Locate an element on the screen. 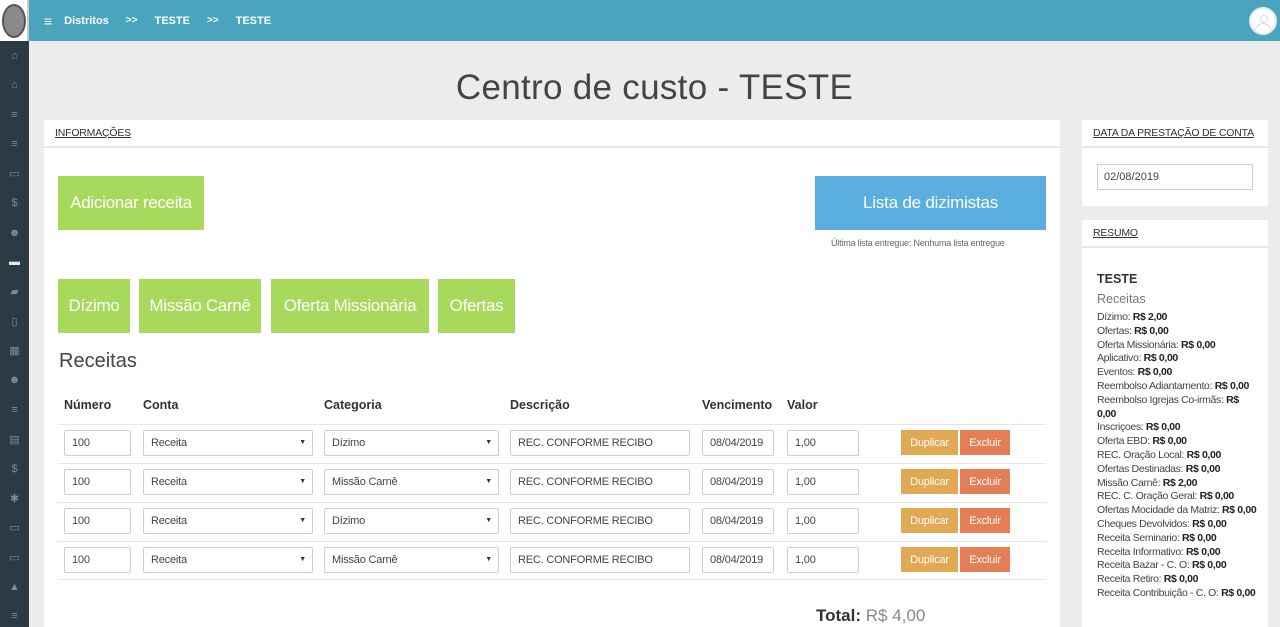 This screenshot has height=627, width=1280. truck-icon: ▰ is located at coordinates (14, 292).